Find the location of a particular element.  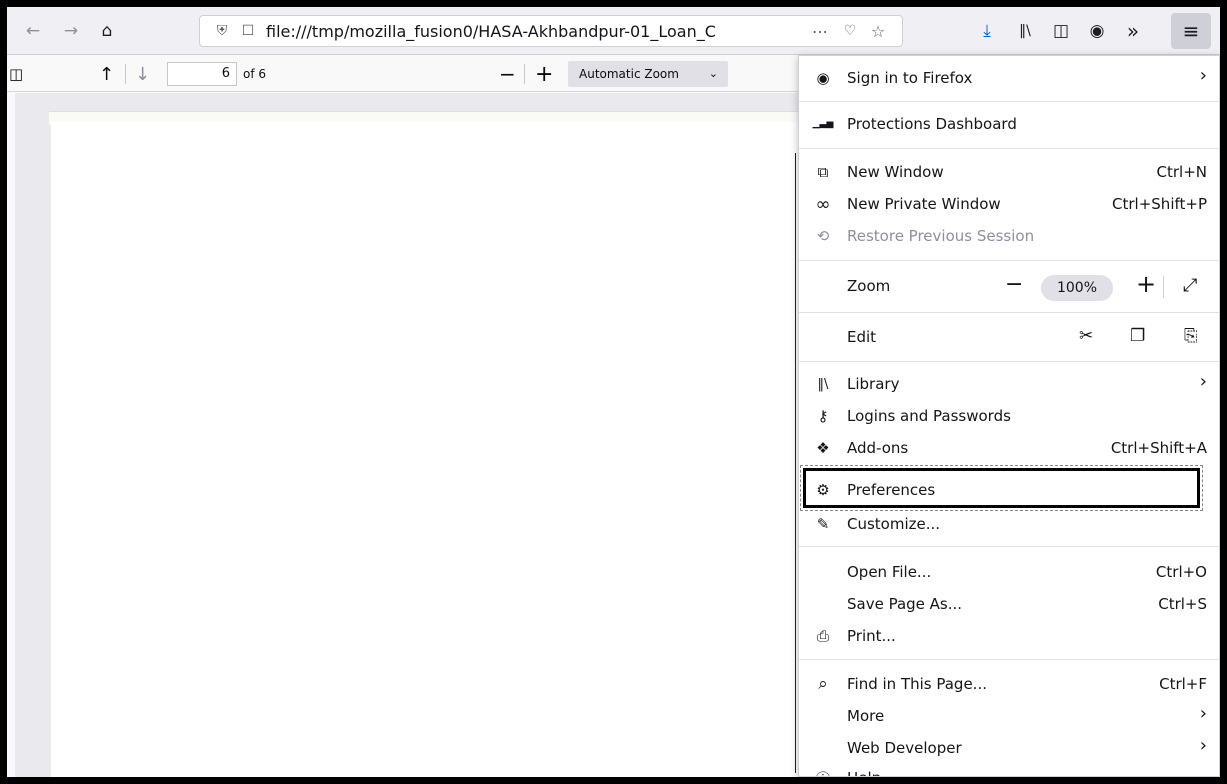

bookmark-star-icon: ☆ is located at coordinates (878, 31).